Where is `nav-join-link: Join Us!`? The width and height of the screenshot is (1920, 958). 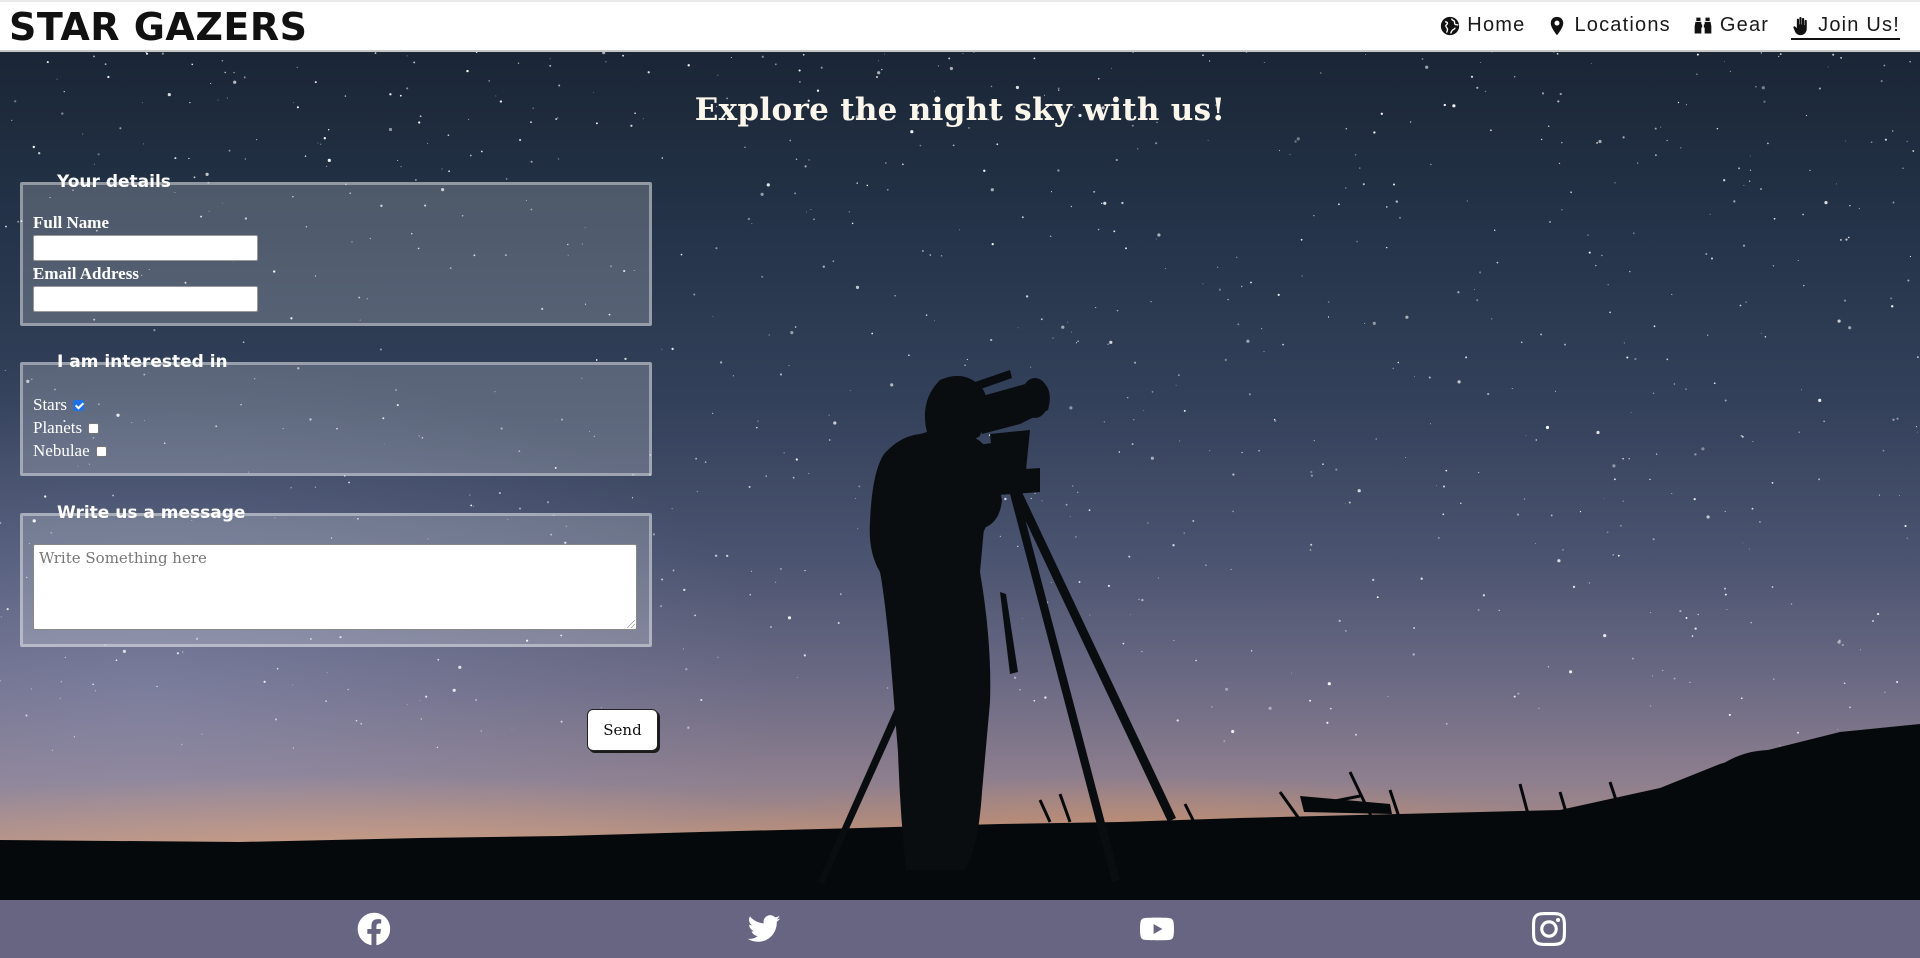 nav-join-link: Join Us! is located at coordinates (1845, 27).